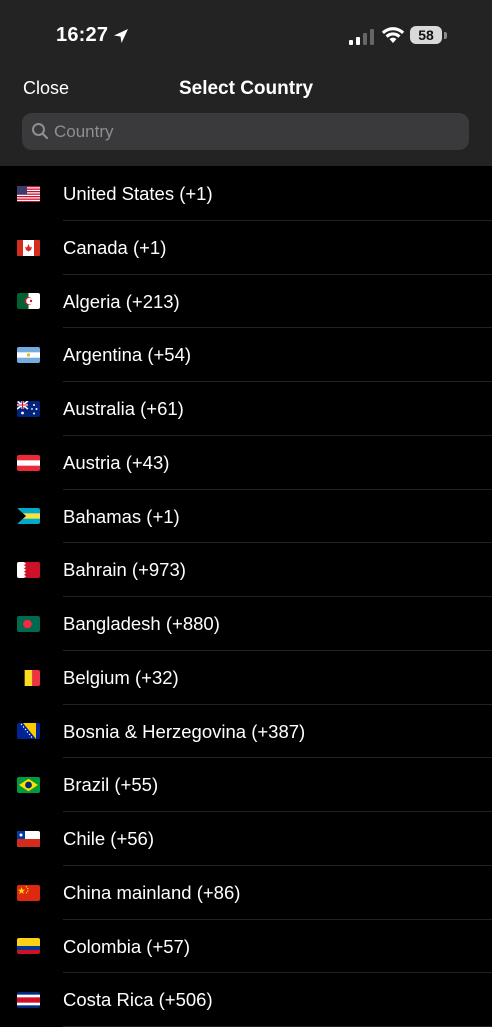  What do you see at coordinates (28, 1000) in the screenshot?
I see `flag-cr-icon` at bounding box center [28, 1000].